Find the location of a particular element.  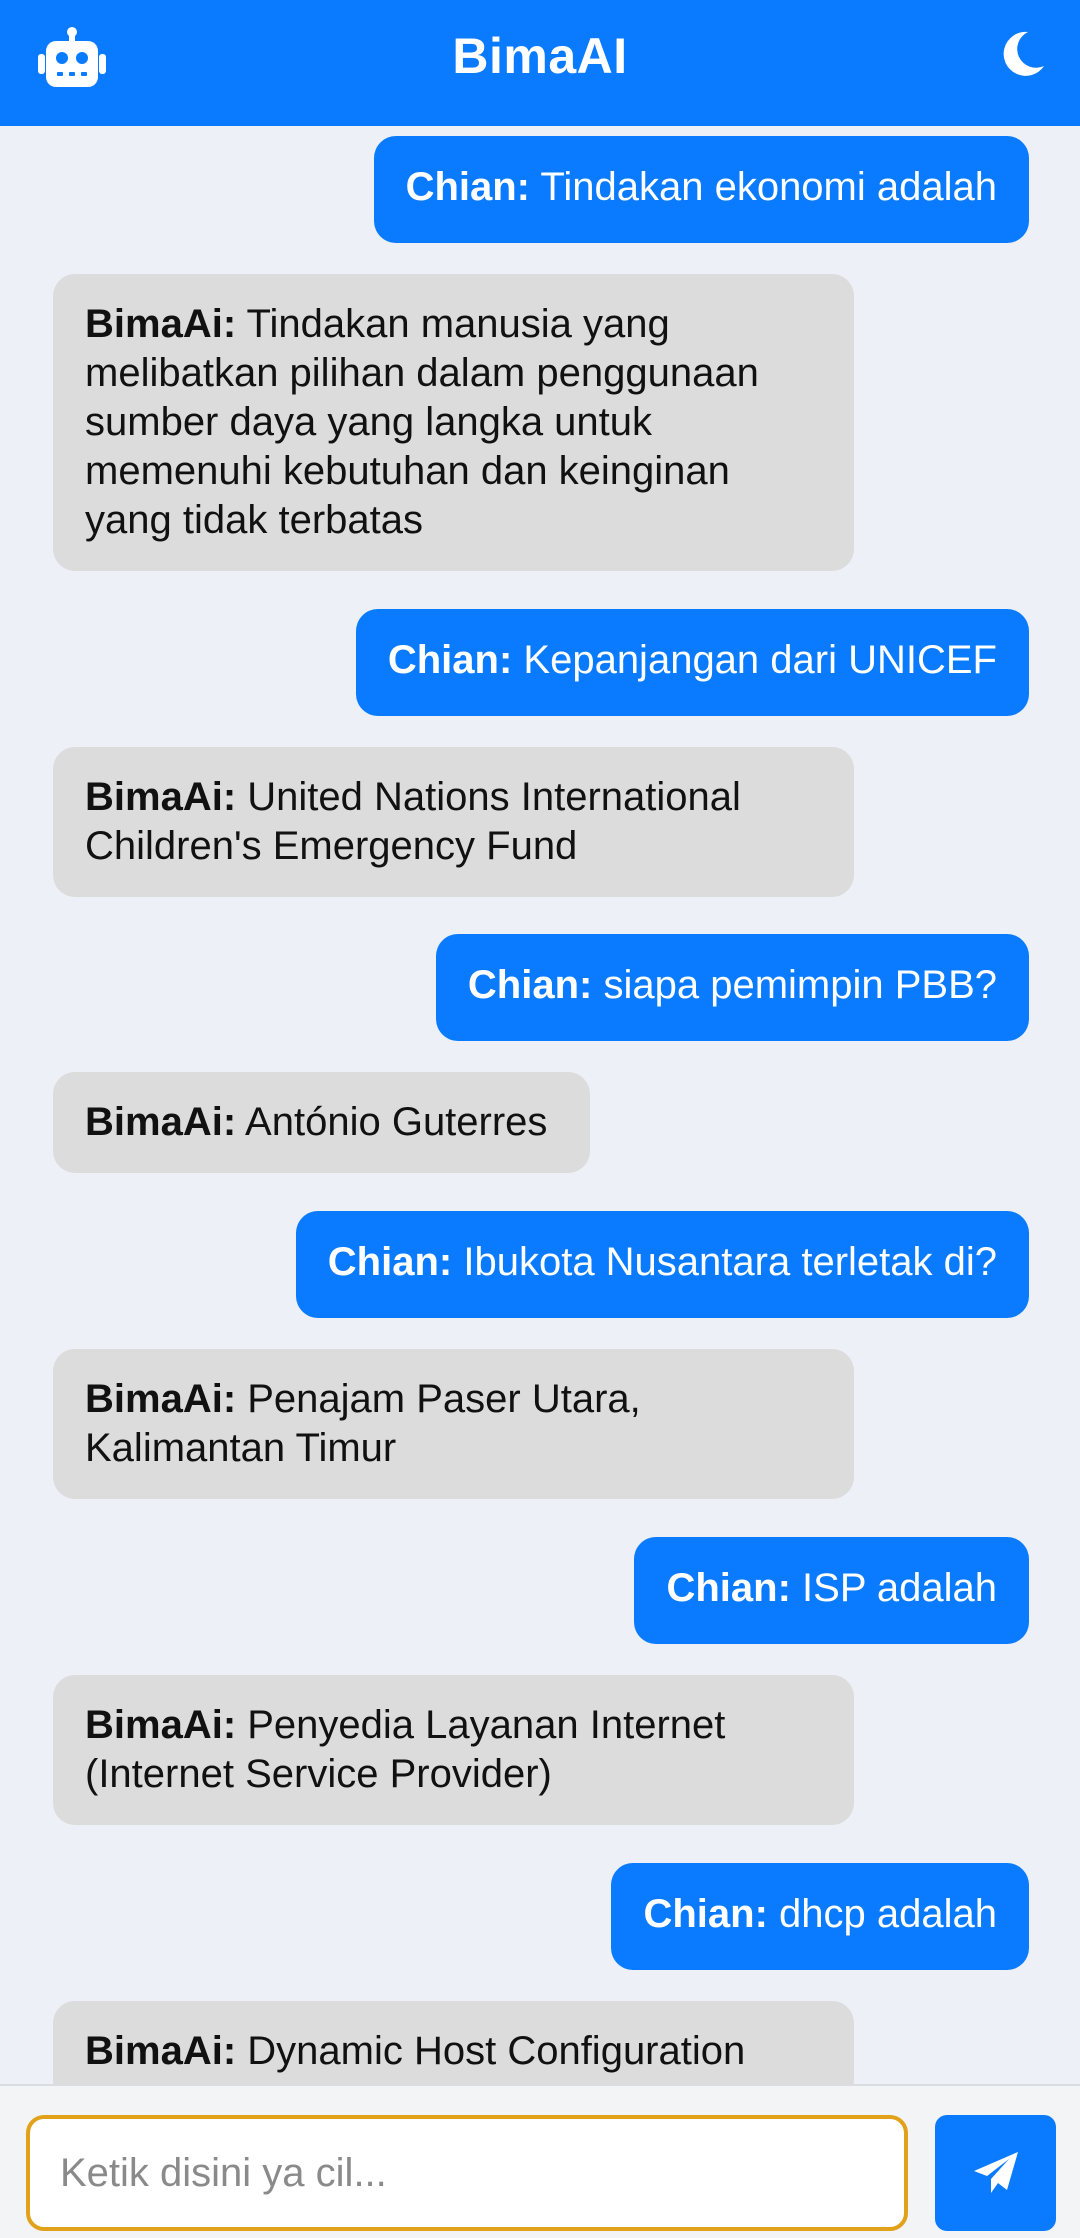

bot-message: BimaAi: António Guterres is located at coordinates (321, 1122).